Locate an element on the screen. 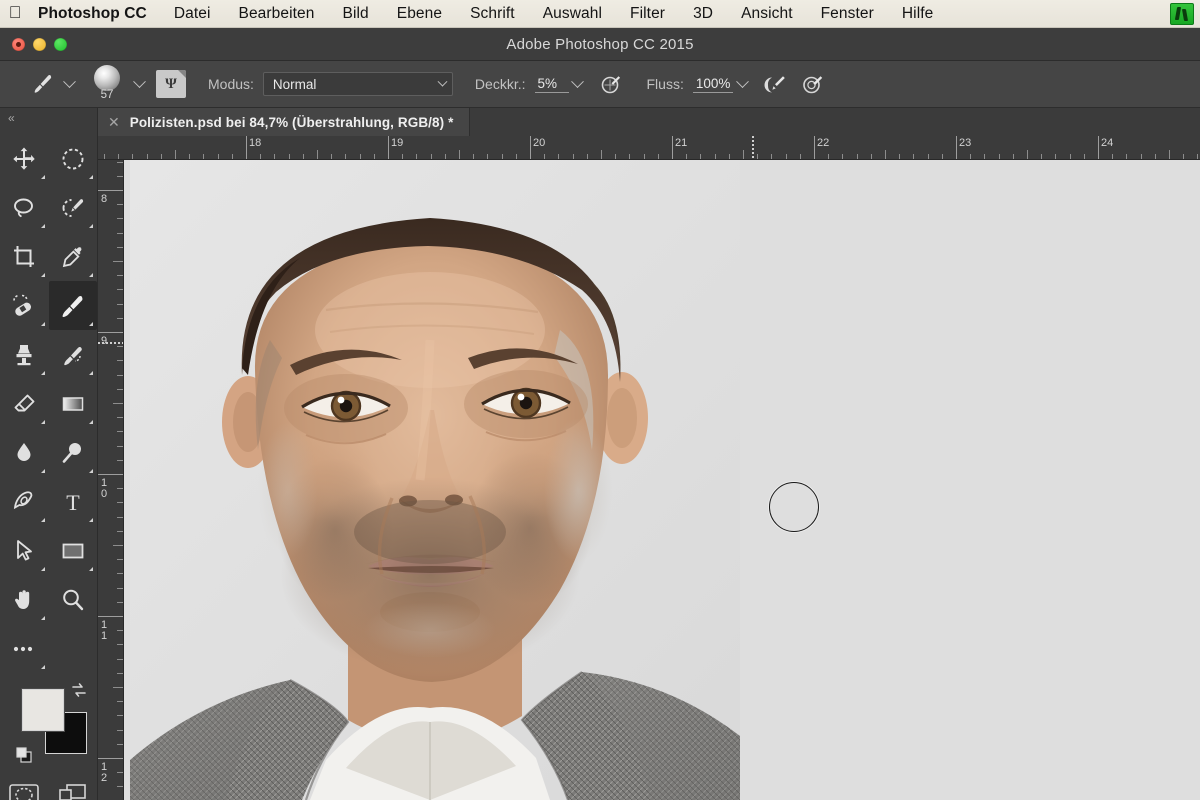  horizontal-ruler: 18 19 20 21 22 23 24 is located at coordinates (649, 148).